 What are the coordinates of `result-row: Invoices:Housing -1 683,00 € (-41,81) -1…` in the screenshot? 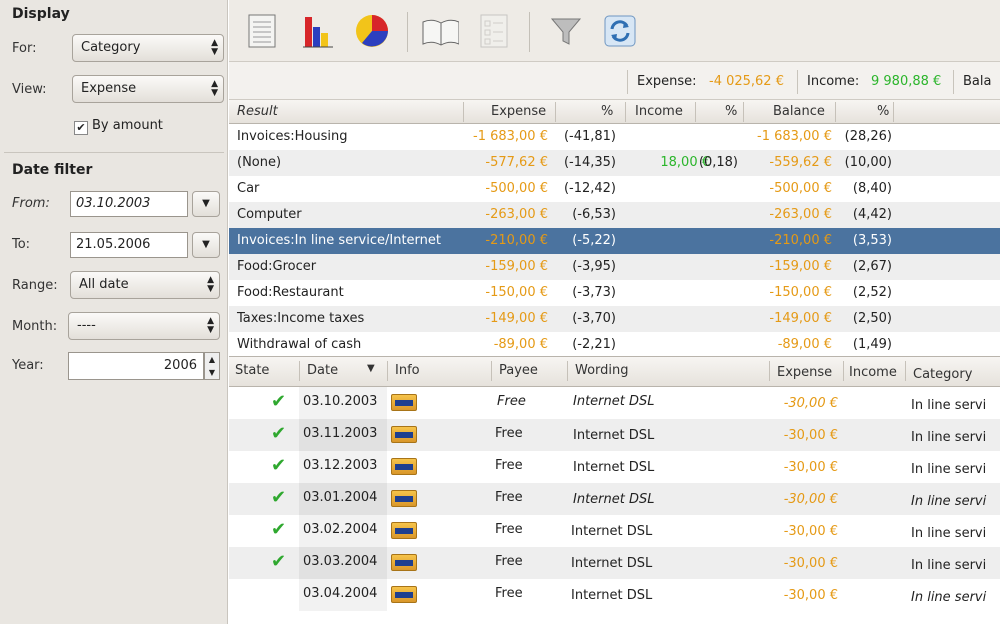 It's located at (614, 137).